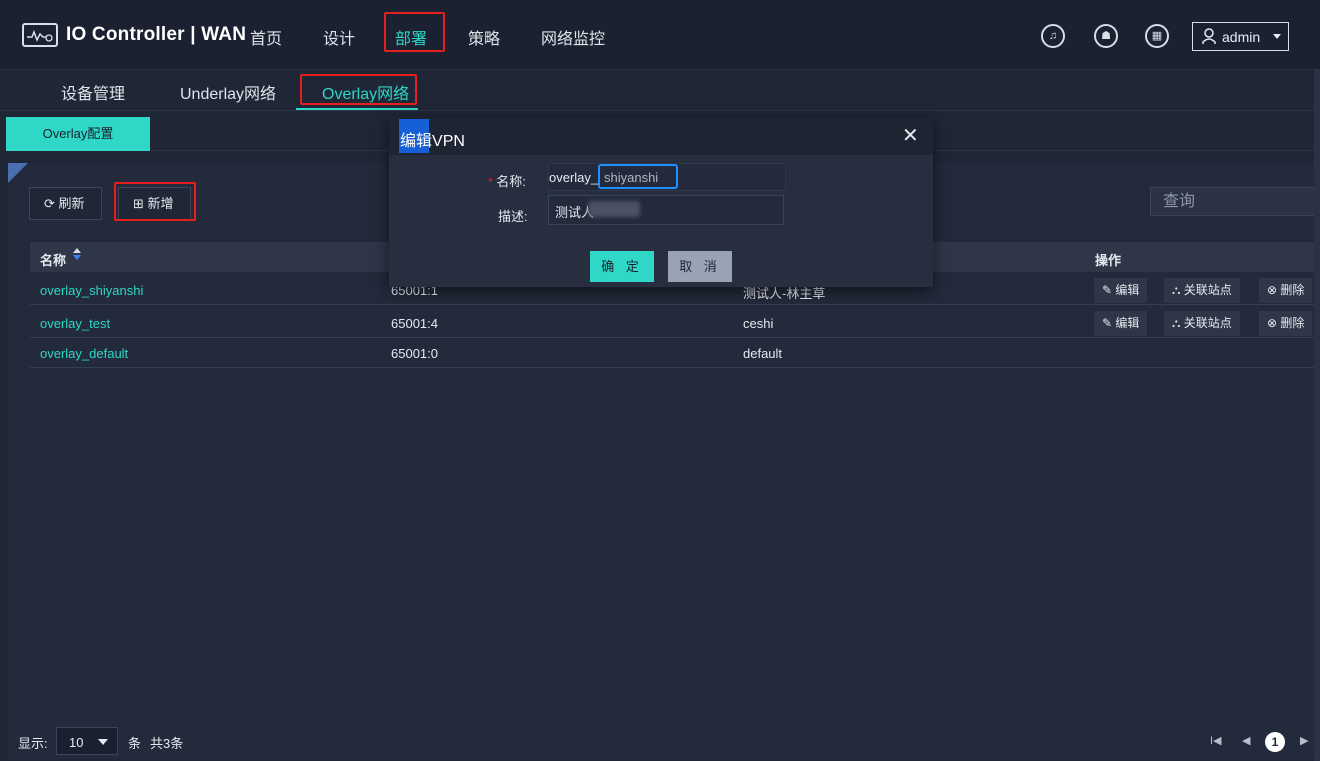  What do you see at coordinates (490, 182) in the screenshot?
I see `required-marker: *` at bounding box center [490, 182].